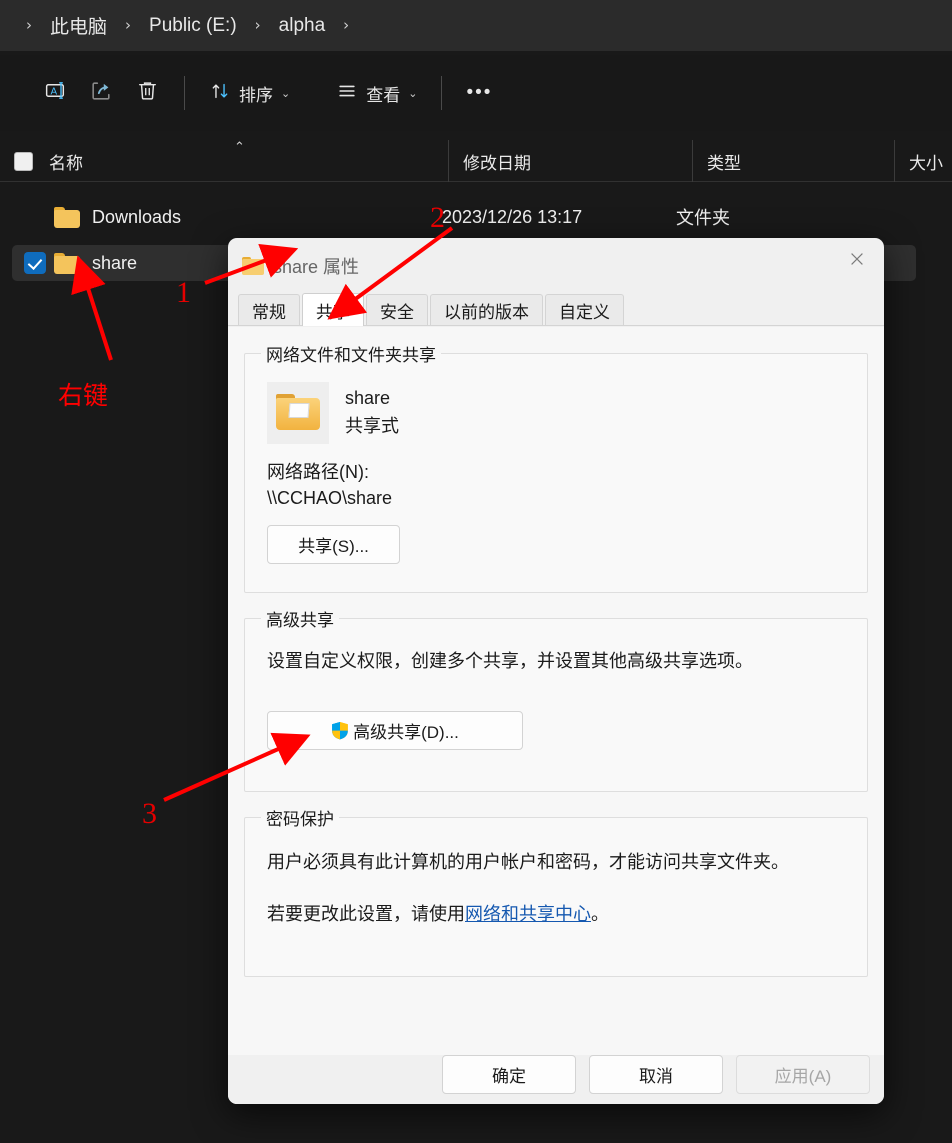  What do you see at coordinates (509, 1074) in the screenshot?
I see `ok-button: 确定` at bounding box center [509, 1074].